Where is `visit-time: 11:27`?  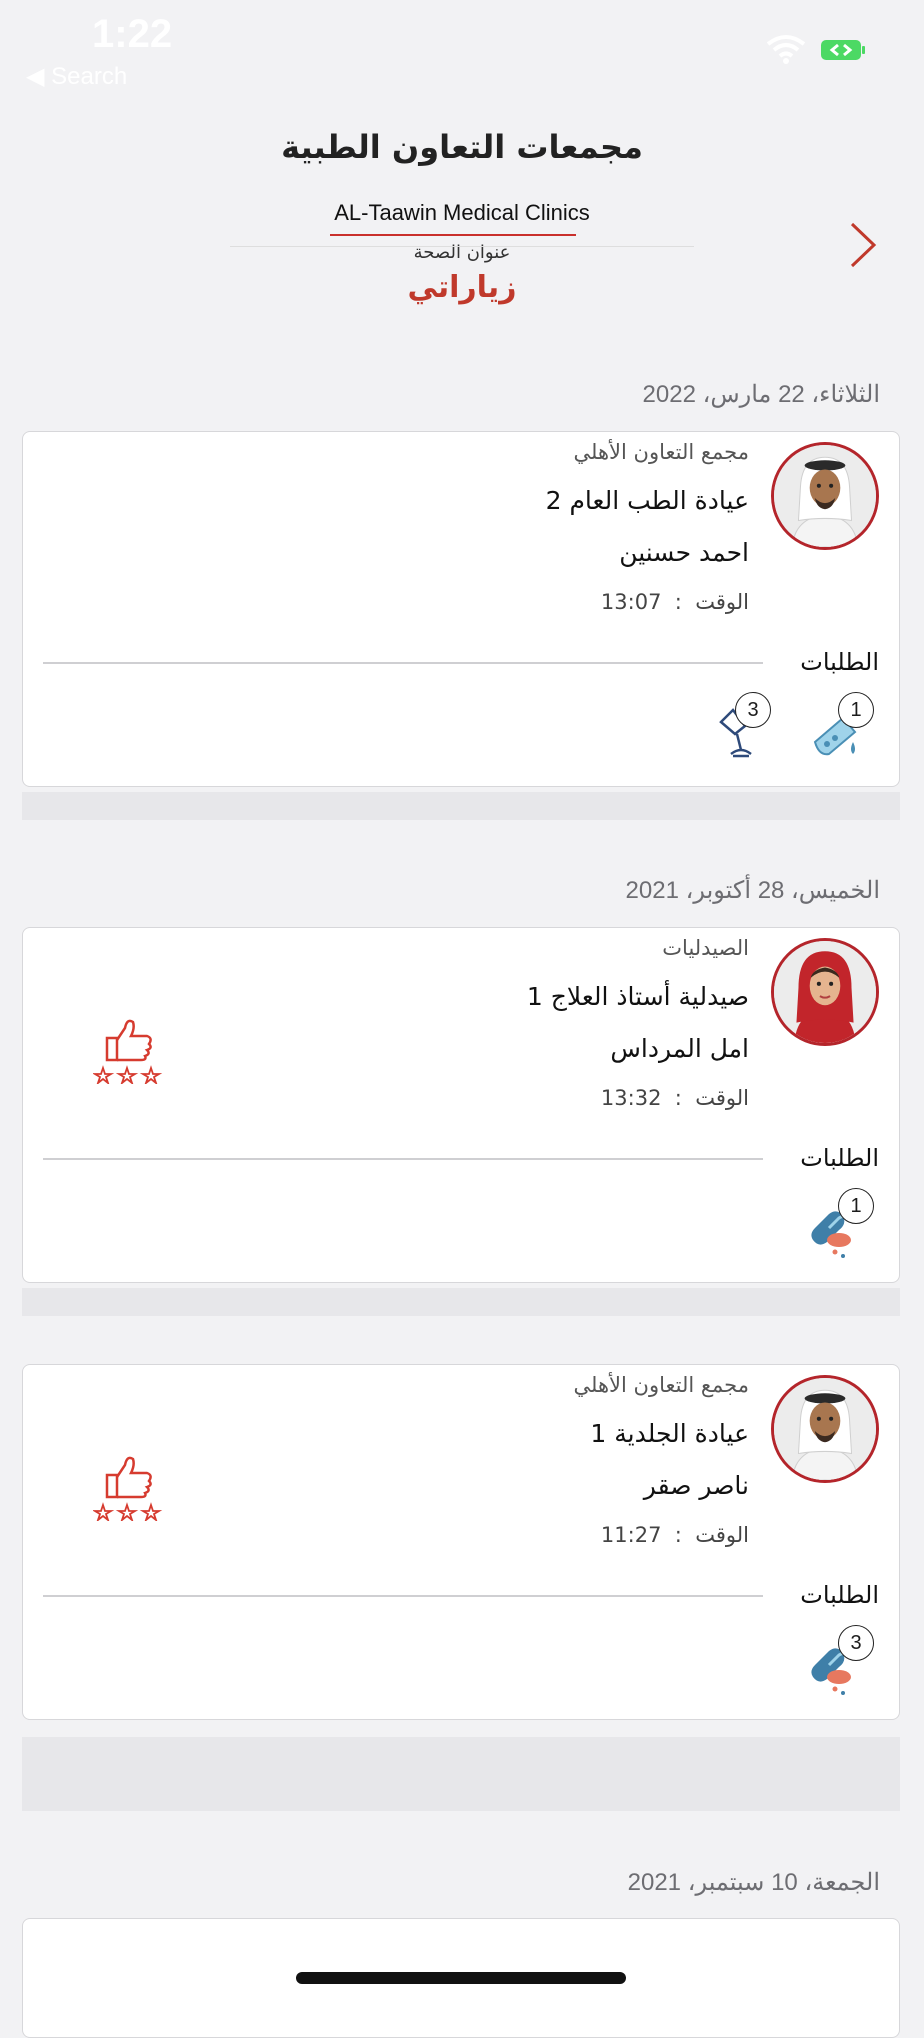 visit-time: 11:27 is located at coordinates (631, 1535).